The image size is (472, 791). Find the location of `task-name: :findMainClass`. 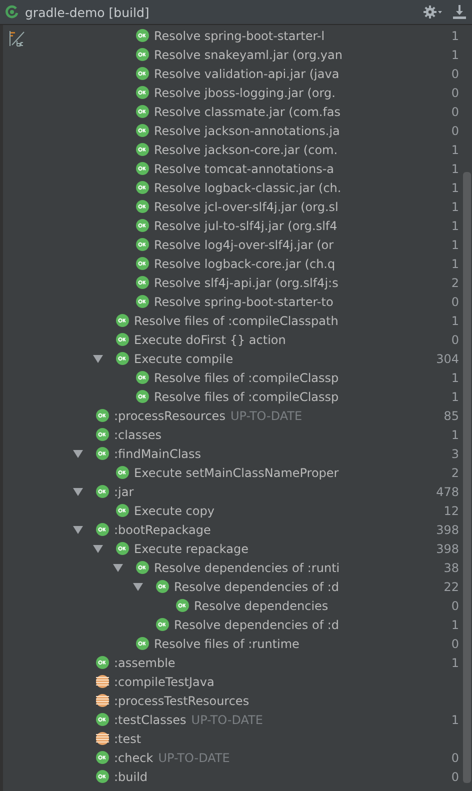

task-name: :findMainClass is located at coordinates (158, 453).